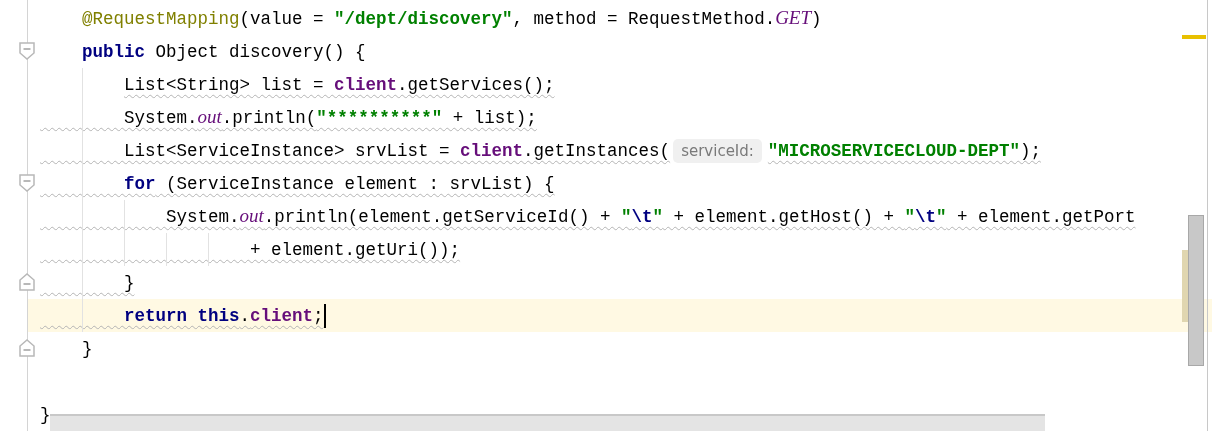 The width and height of the screenshot is (1212, 431). I want to click on code-text: public Object discovery() {, so click(224, 52).